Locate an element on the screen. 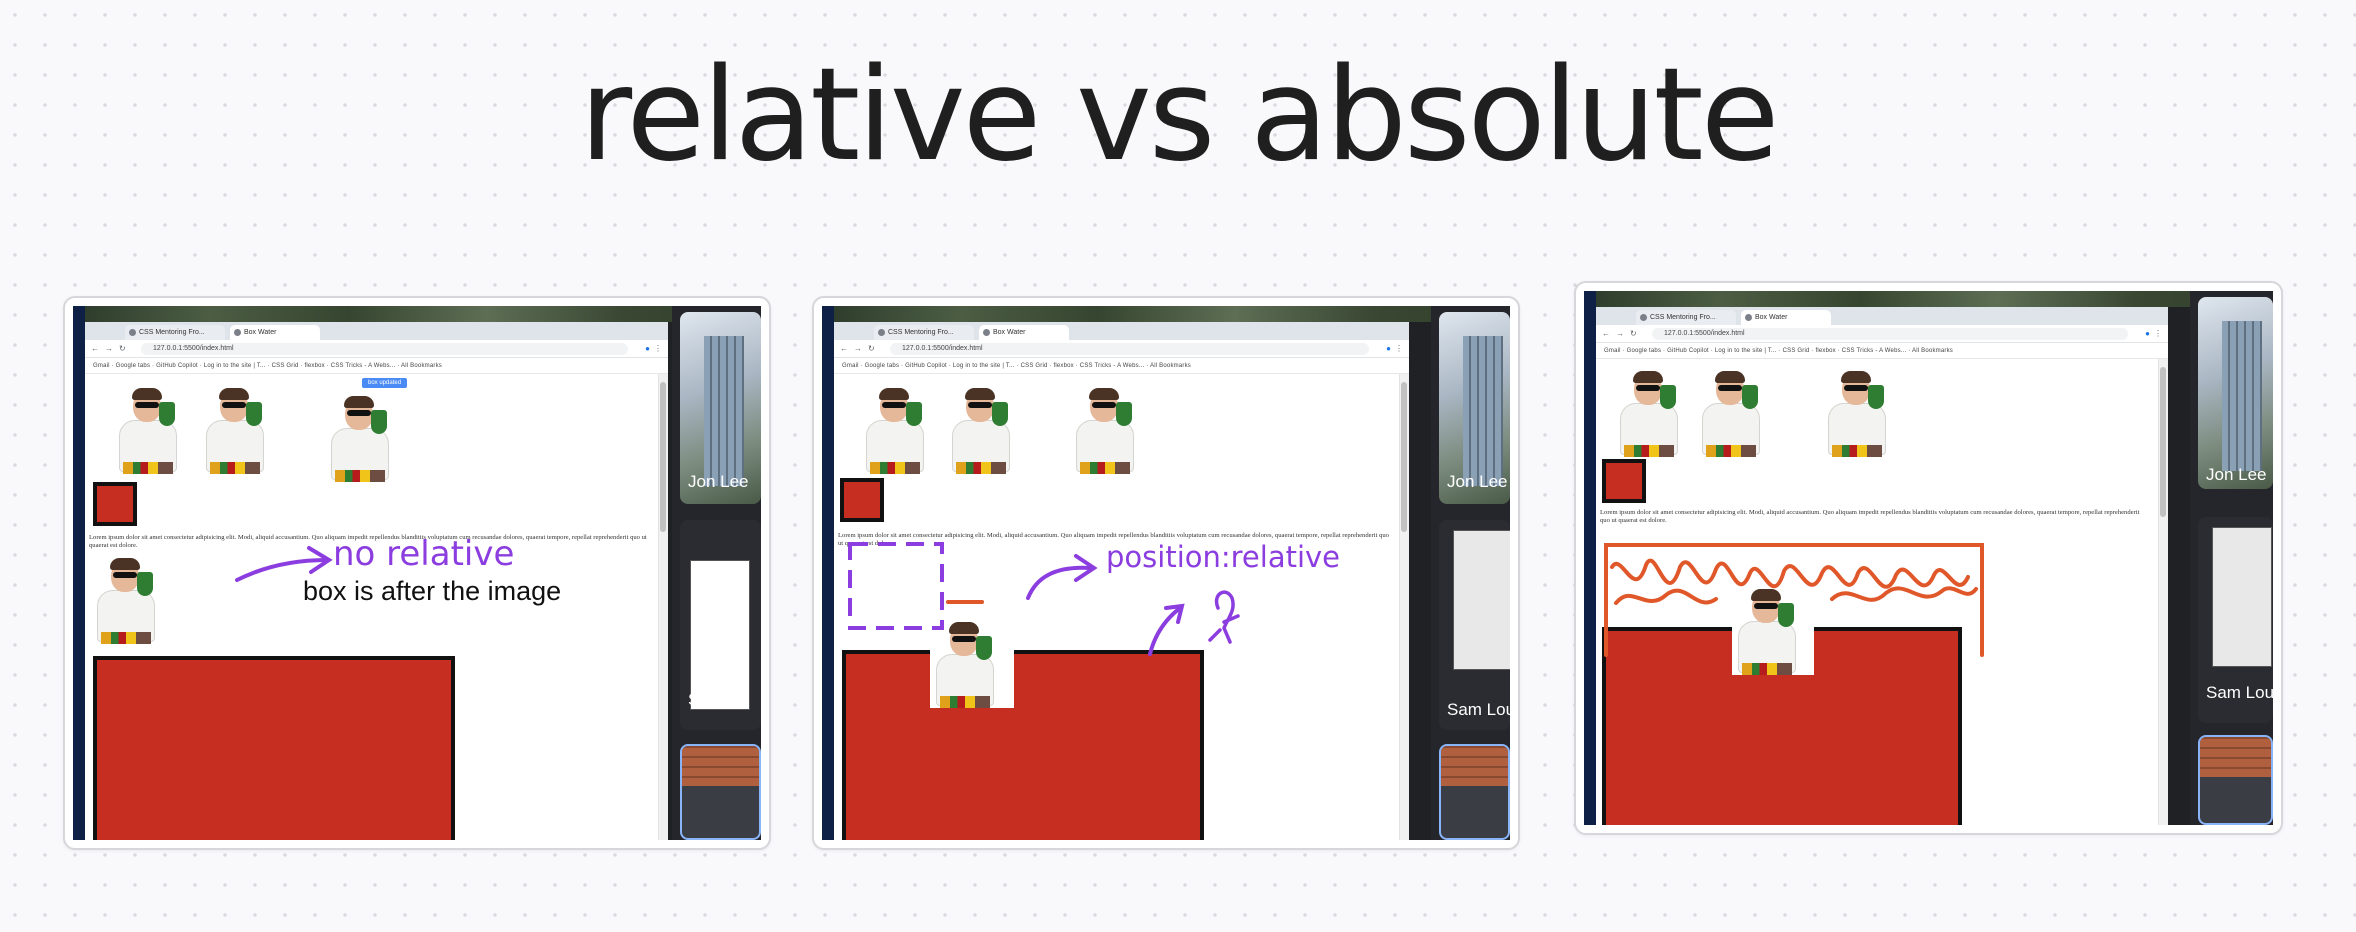 The height and width of the screenshot is (932, 2356). position-relative-annotation: position:relative is located at coordinates (1223, 557).